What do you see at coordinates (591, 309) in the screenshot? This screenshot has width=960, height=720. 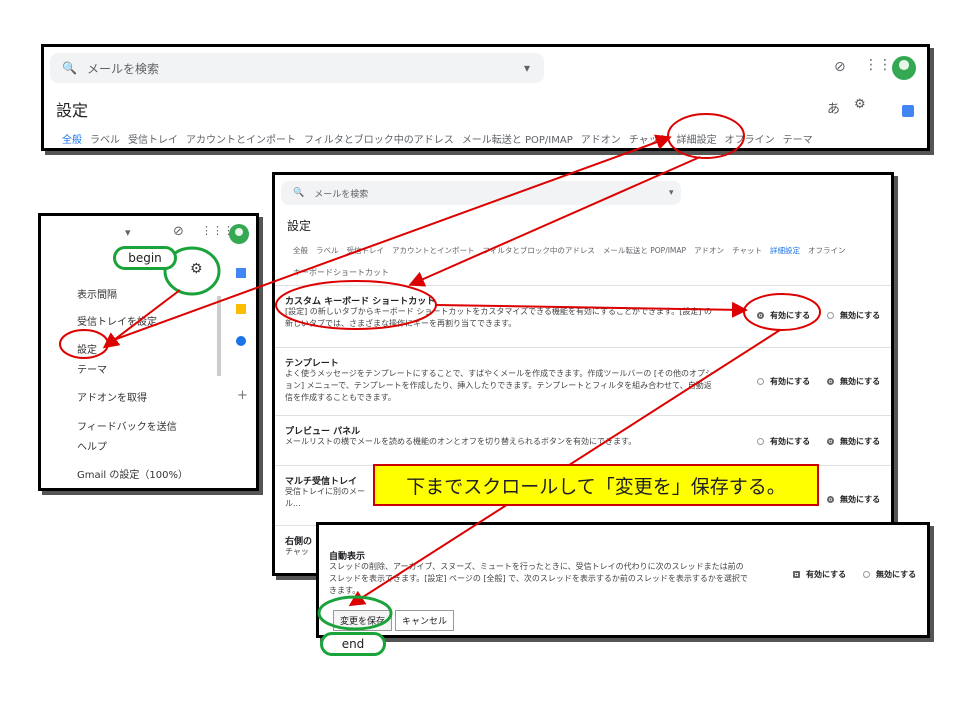 I see `arrow-shortcuts-to-enable` at bounding box center [591, 309].